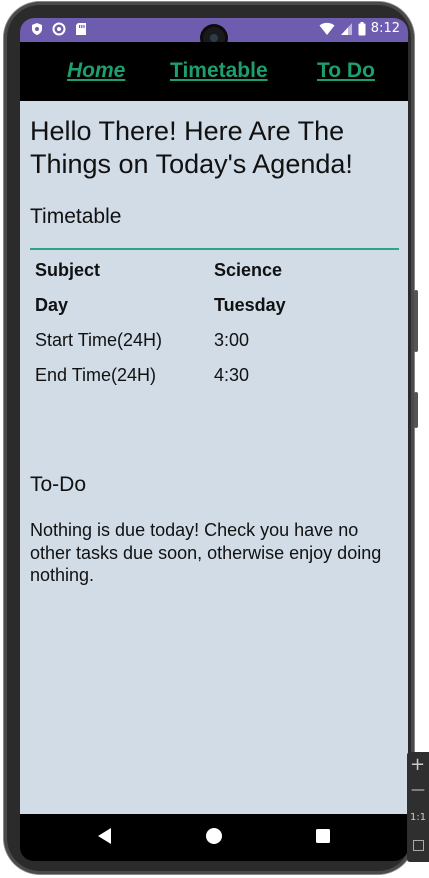  What do you see at coordinates (418, 790) in the screenshot?
I see `zoom-out-icon: —` at bounding box center [418, 790].